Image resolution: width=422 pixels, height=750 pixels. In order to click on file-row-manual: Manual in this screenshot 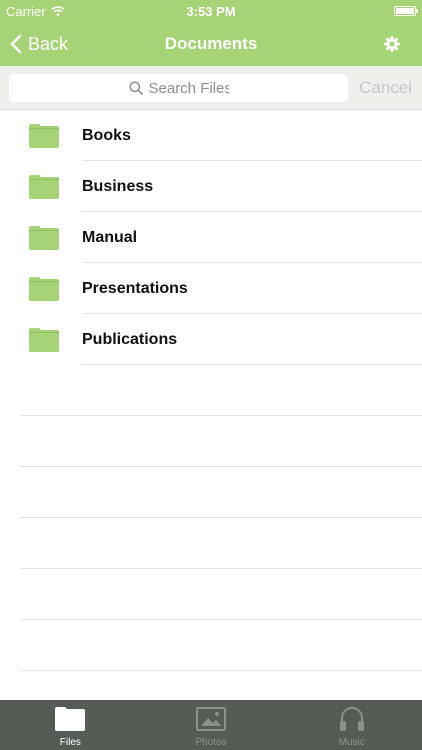, I will do `click(211, 237)`.